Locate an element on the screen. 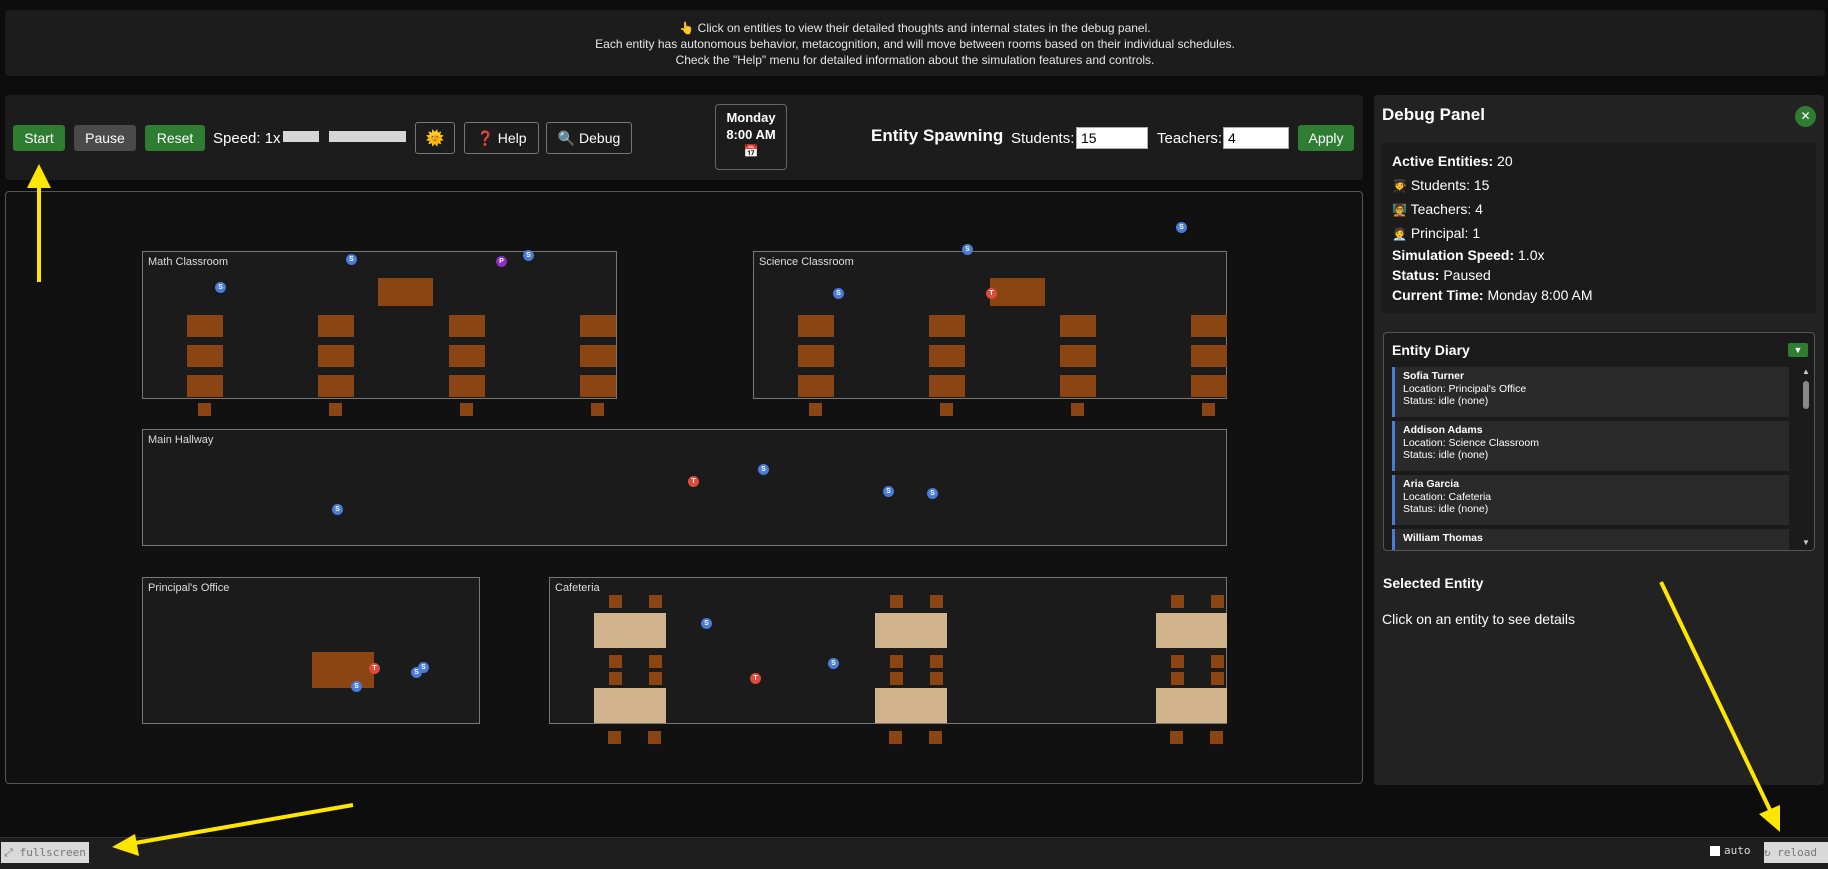 The height and width of the screenshot is (869, 1828). reset-button: Reset is located at coordinates (175, 138).